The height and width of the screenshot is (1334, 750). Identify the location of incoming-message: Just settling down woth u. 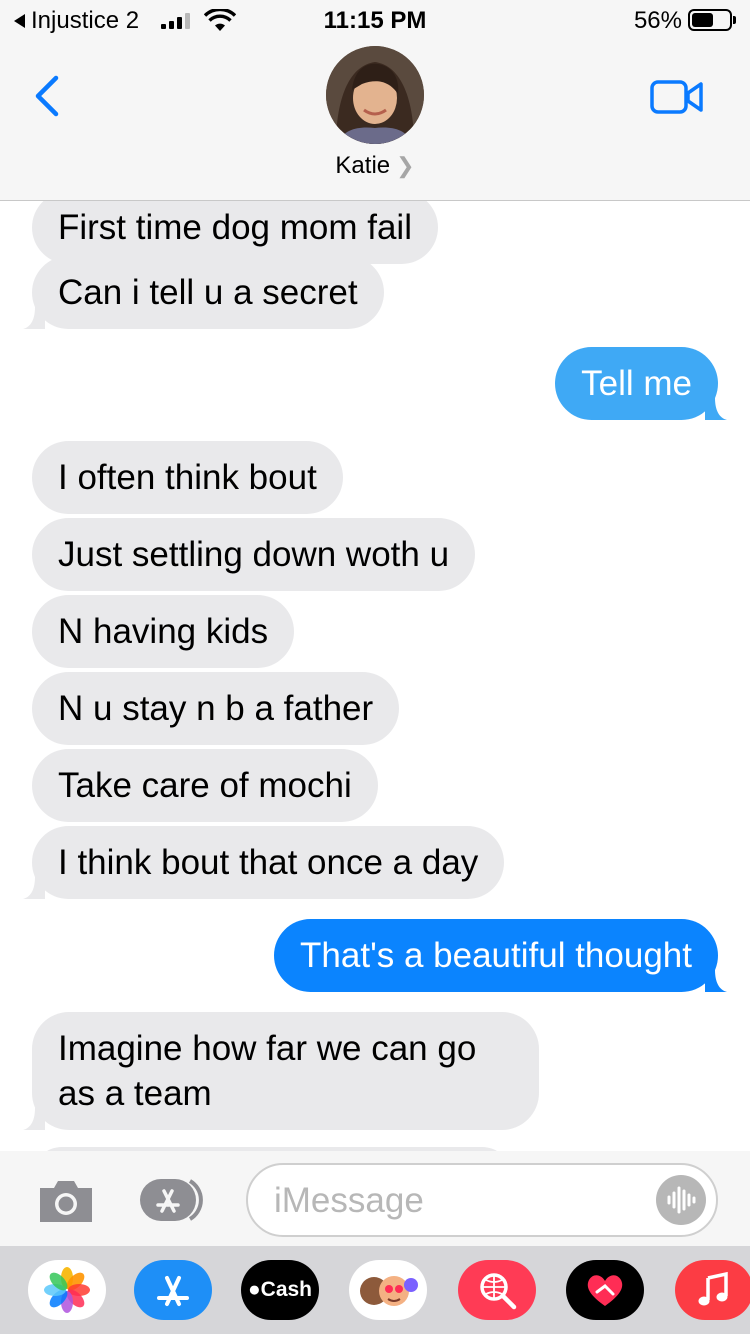
(254, 554).